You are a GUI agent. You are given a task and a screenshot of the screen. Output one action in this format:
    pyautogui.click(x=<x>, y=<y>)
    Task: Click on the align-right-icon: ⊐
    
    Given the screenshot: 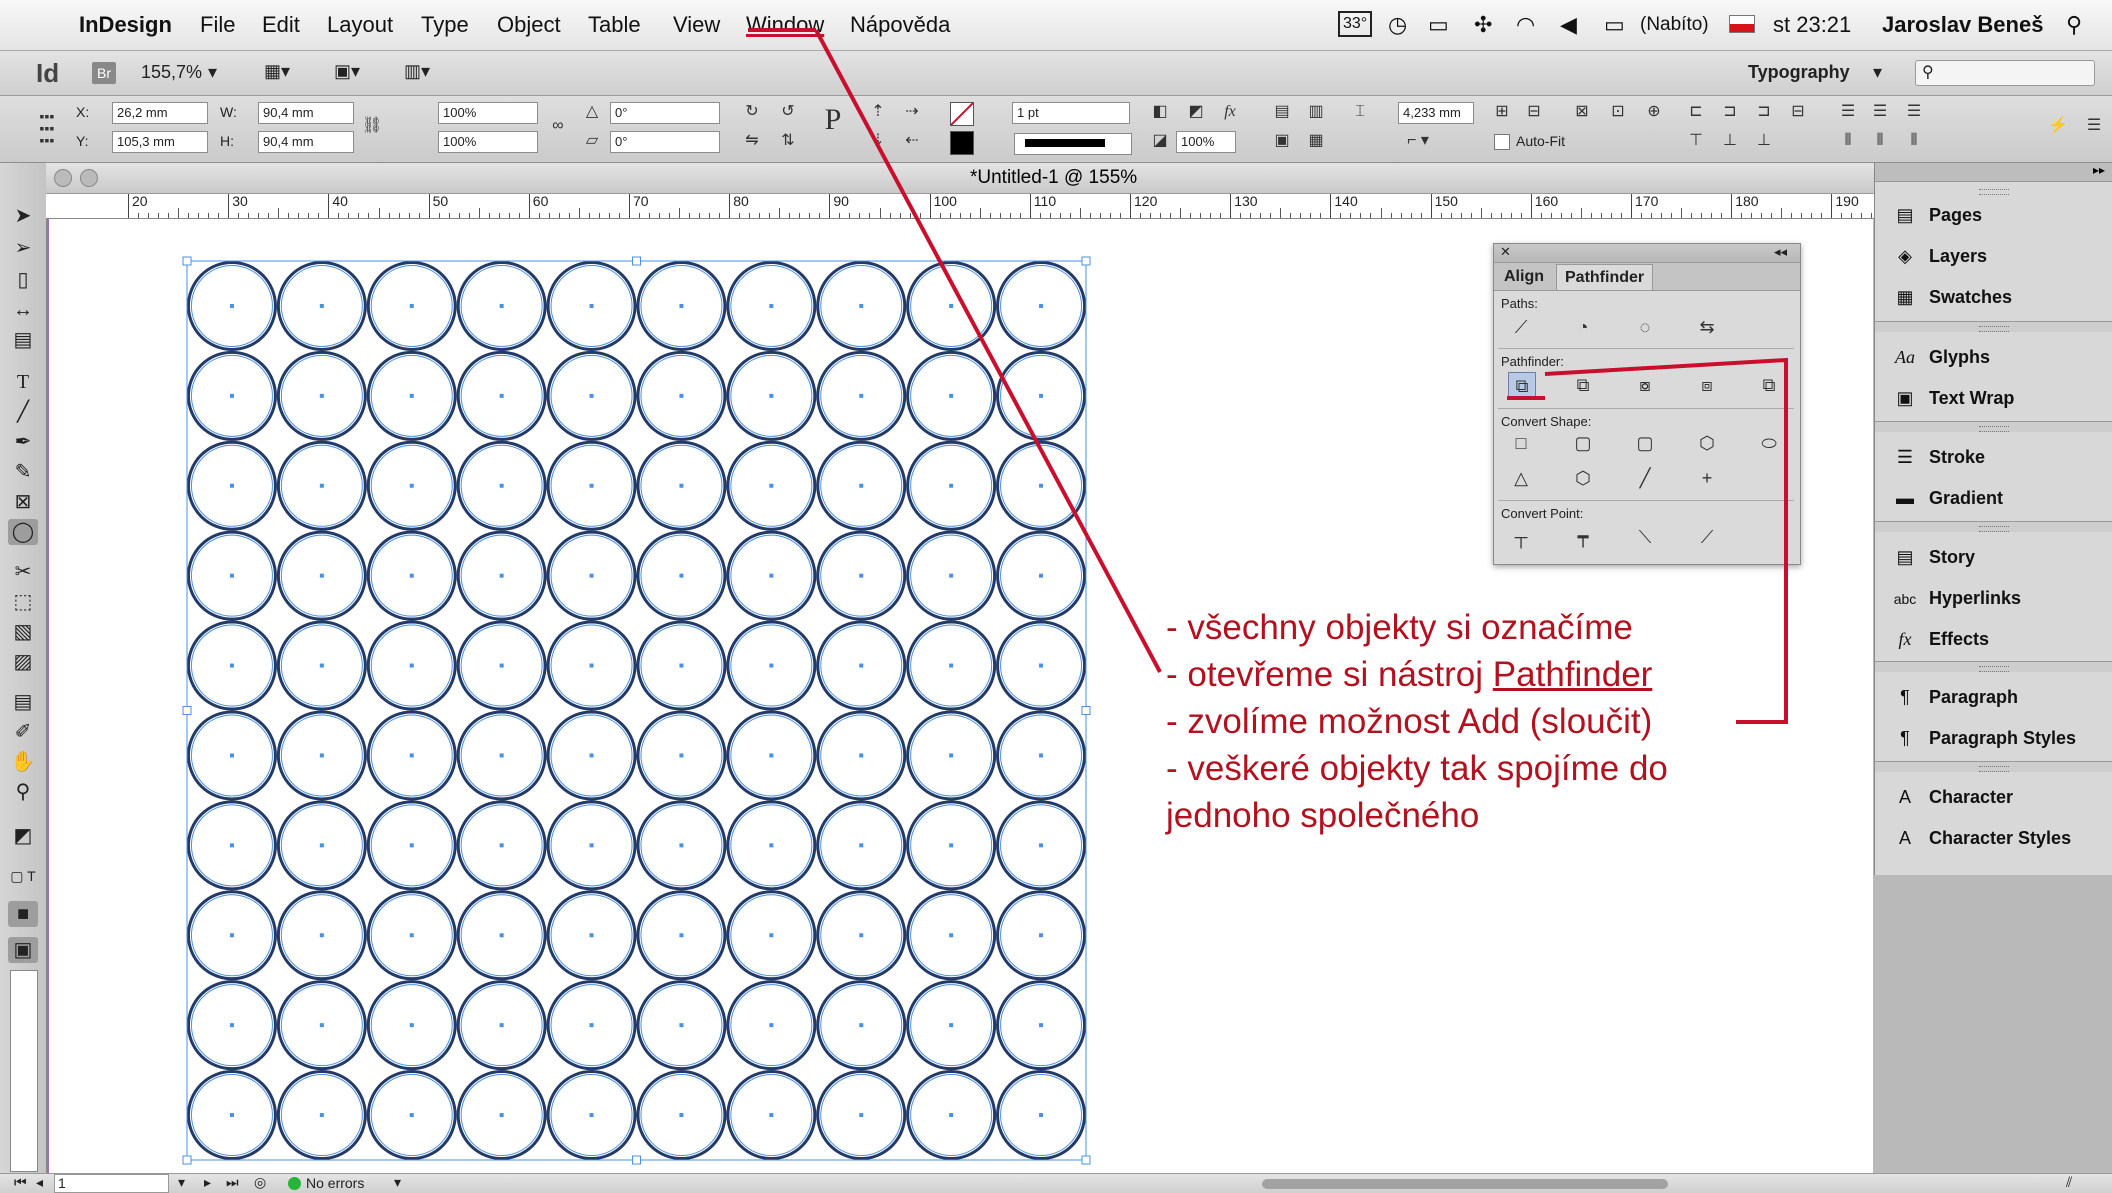 What is the action you would take?
    pyautogui.click(x=1764, y=112)
    